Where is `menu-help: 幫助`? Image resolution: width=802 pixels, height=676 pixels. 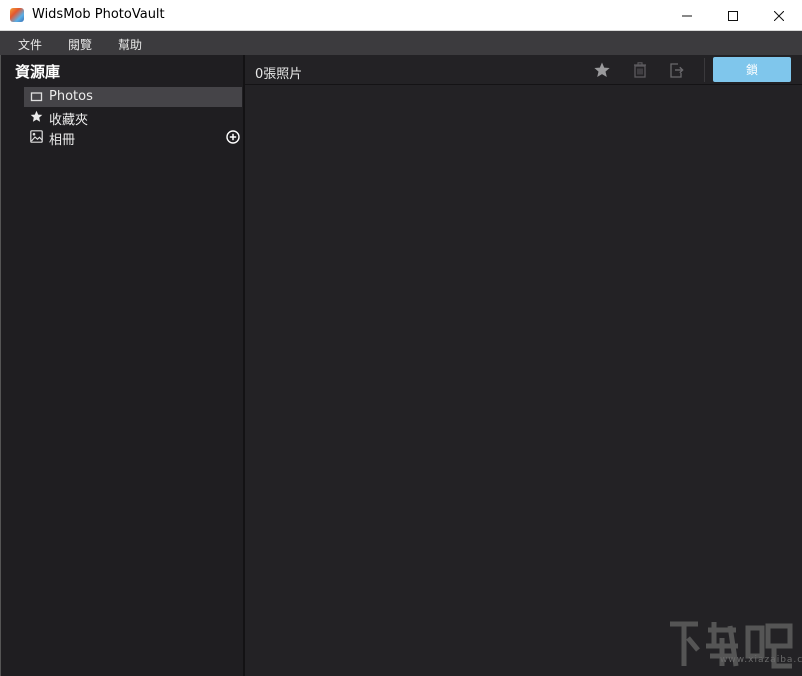 menu-help: 幫助 is located at coordinates (130, 44).